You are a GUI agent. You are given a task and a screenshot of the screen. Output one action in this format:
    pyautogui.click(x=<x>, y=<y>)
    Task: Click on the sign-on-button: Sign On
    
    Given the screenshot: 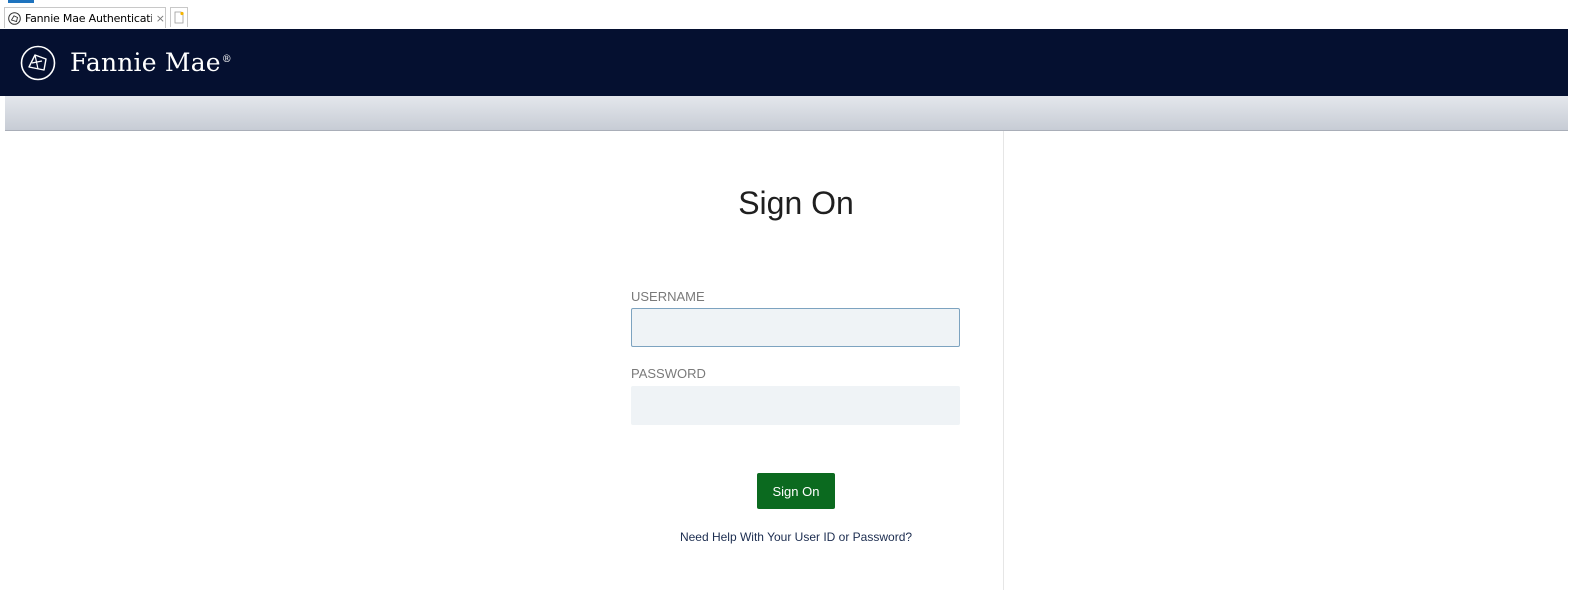 What is the action you would take?
    pyautogui.click(x=796, y=491)
    